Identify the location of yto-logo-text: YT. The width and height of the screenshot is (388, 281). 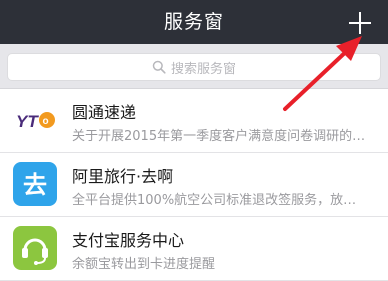
(27, 121).